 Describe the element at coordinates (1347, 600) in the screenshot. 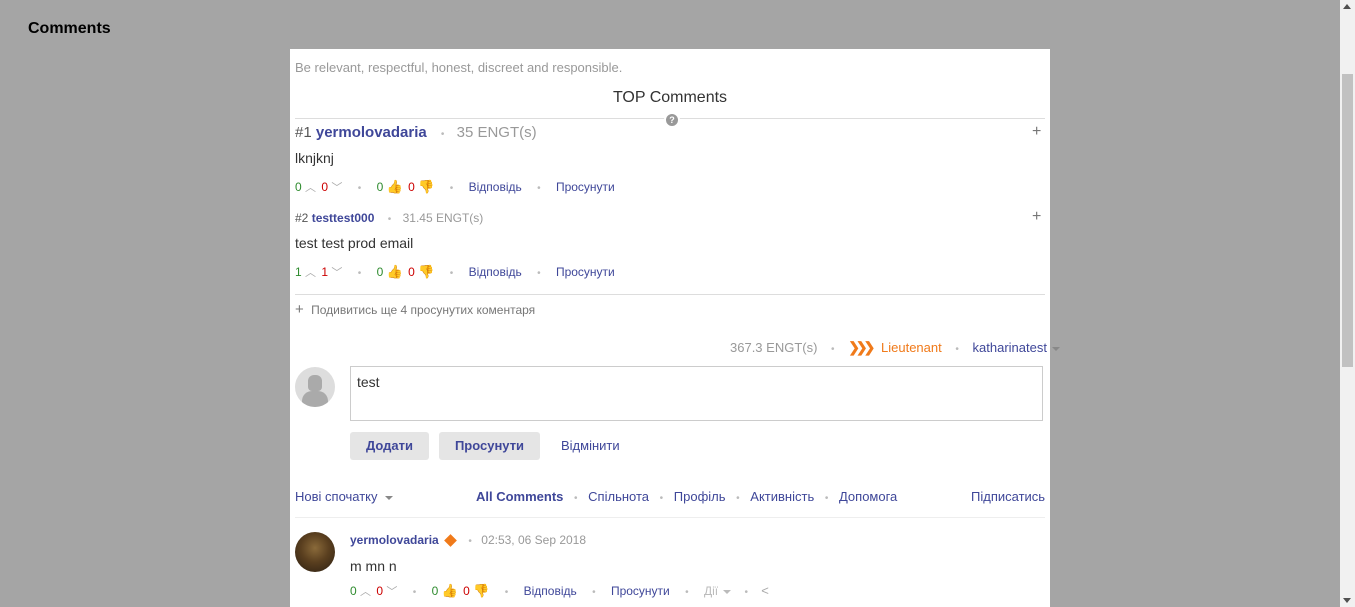

I see `scroll-down-icon` at that location.